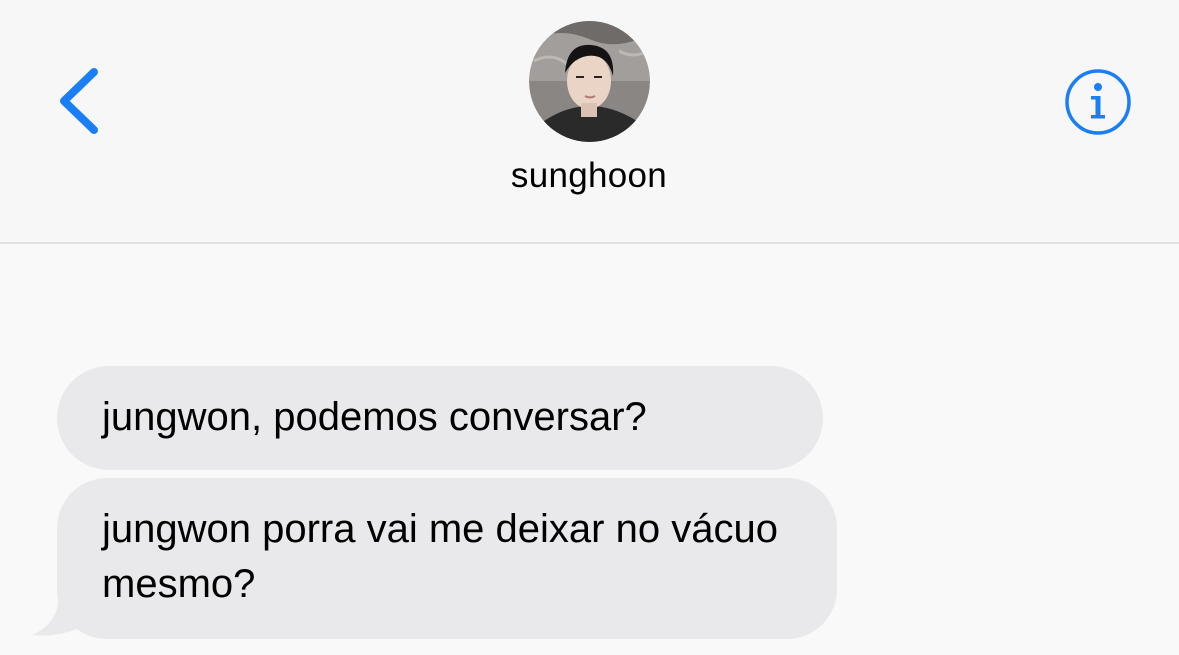 The height and width of the screenshot is (655, 1179). I want to click on bubble-tail, so click(58, 614).